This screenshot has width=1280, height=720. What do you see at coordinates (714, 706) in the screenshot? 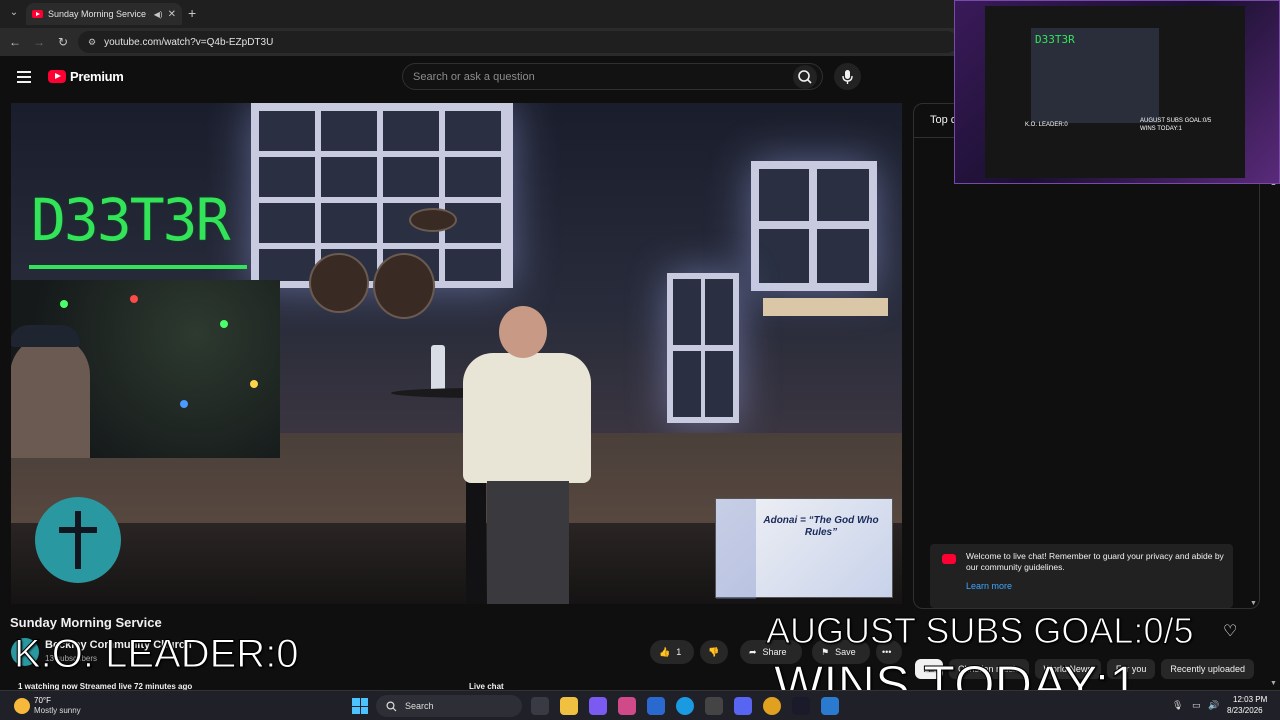
I see `obs-icon` at bounding box center [714, 706].